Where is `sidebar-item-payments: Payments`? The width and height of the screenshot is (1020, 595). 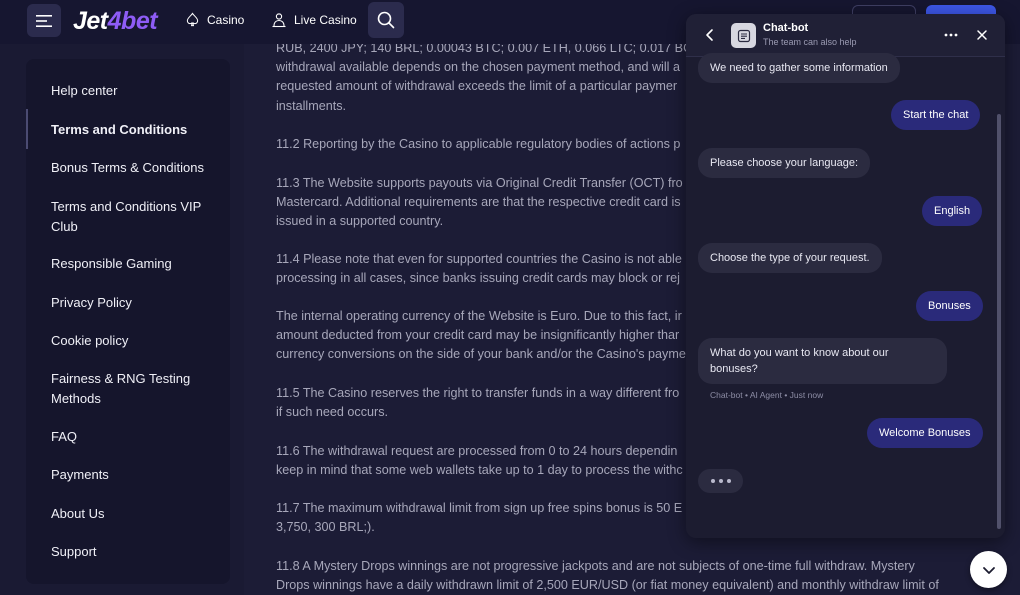
sidebar-item-payments: Payments is located at coordinates (136, 475).